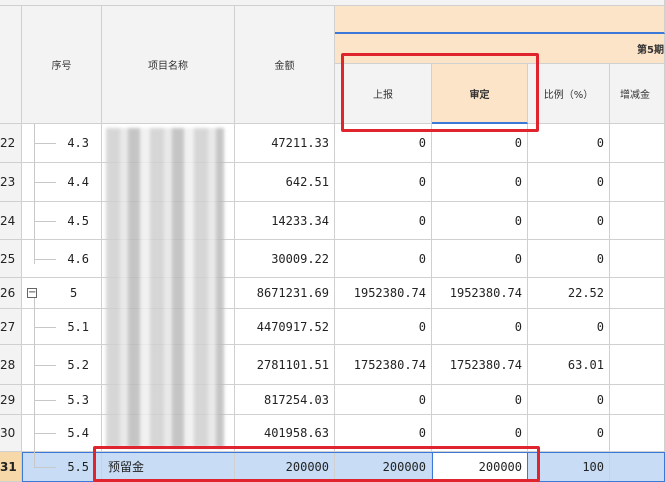  What do you see at coordinates (383, 293) in the screenshot?
I see `reported-cell: 1952380.74` at bounding box center [383, 293].